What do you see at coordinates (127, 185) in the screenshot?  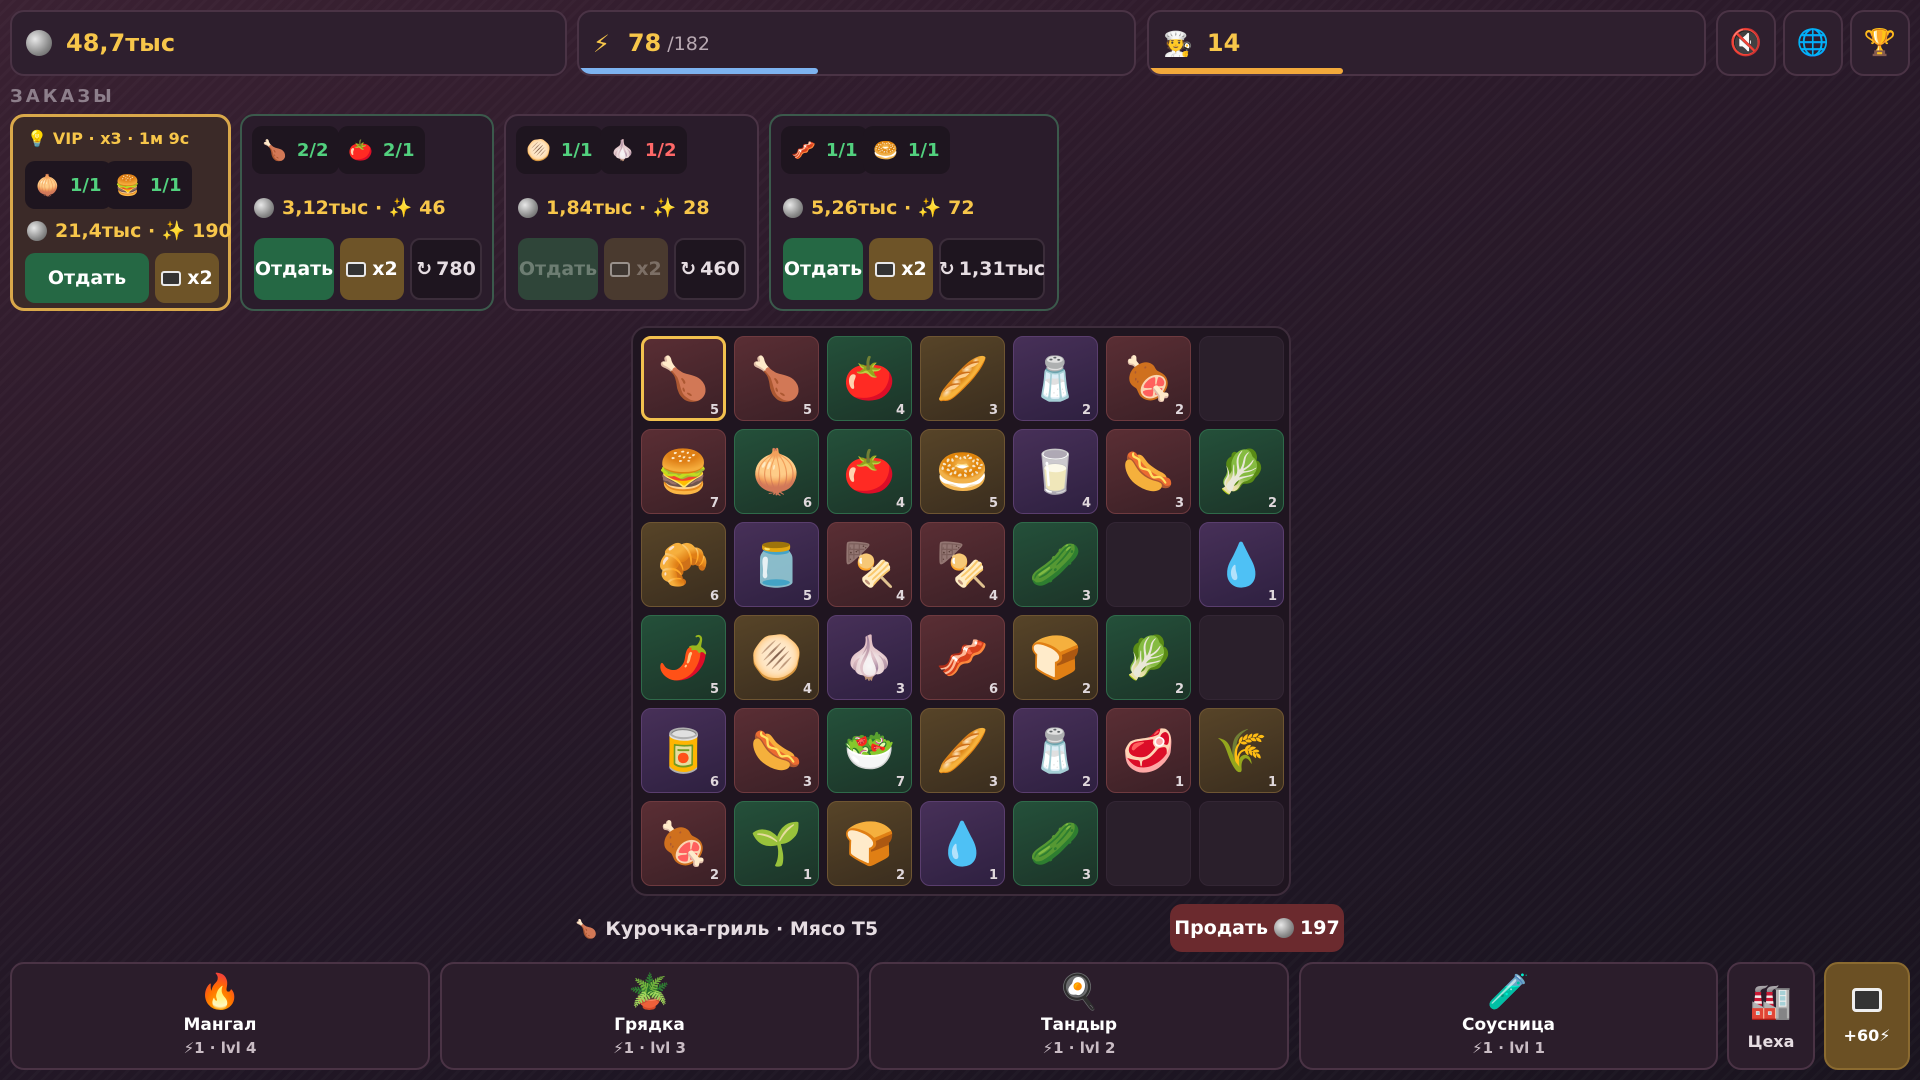 I see `burger-icon: 🍔` at bounding box center [127, 185].